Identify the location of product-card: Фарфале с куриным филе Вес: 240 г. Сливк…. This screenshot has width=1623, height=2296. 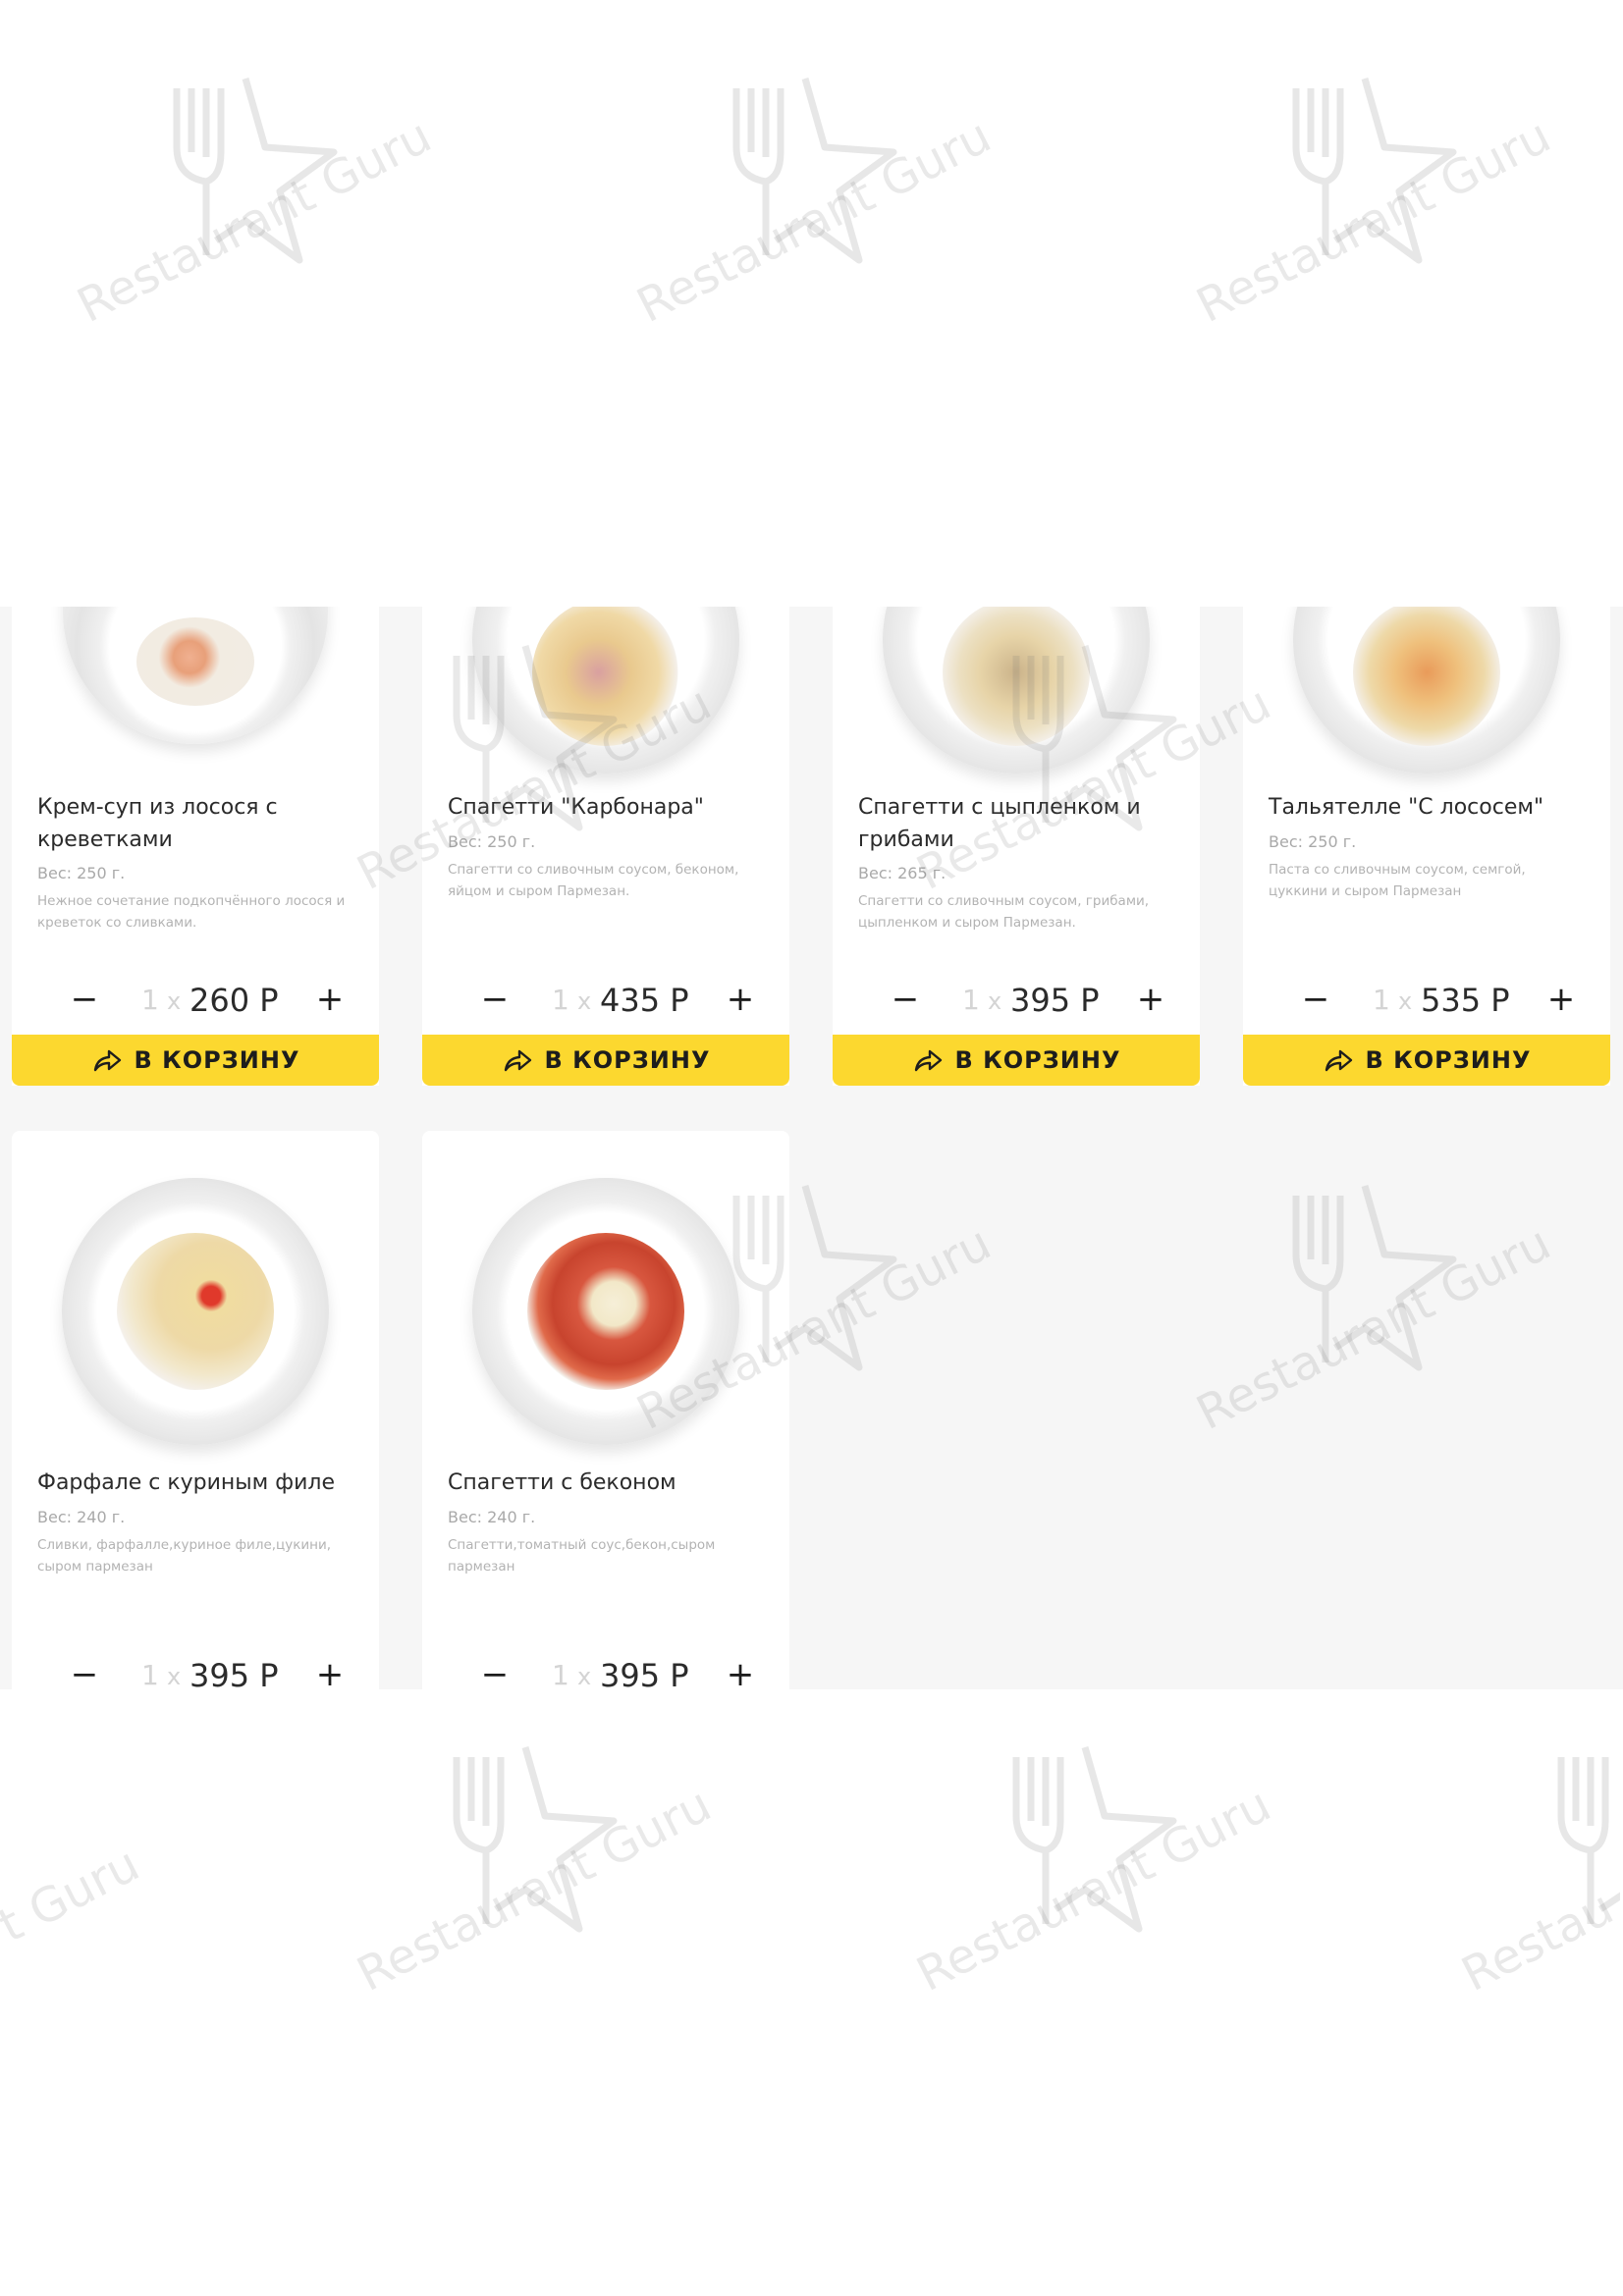
(196, 1410).